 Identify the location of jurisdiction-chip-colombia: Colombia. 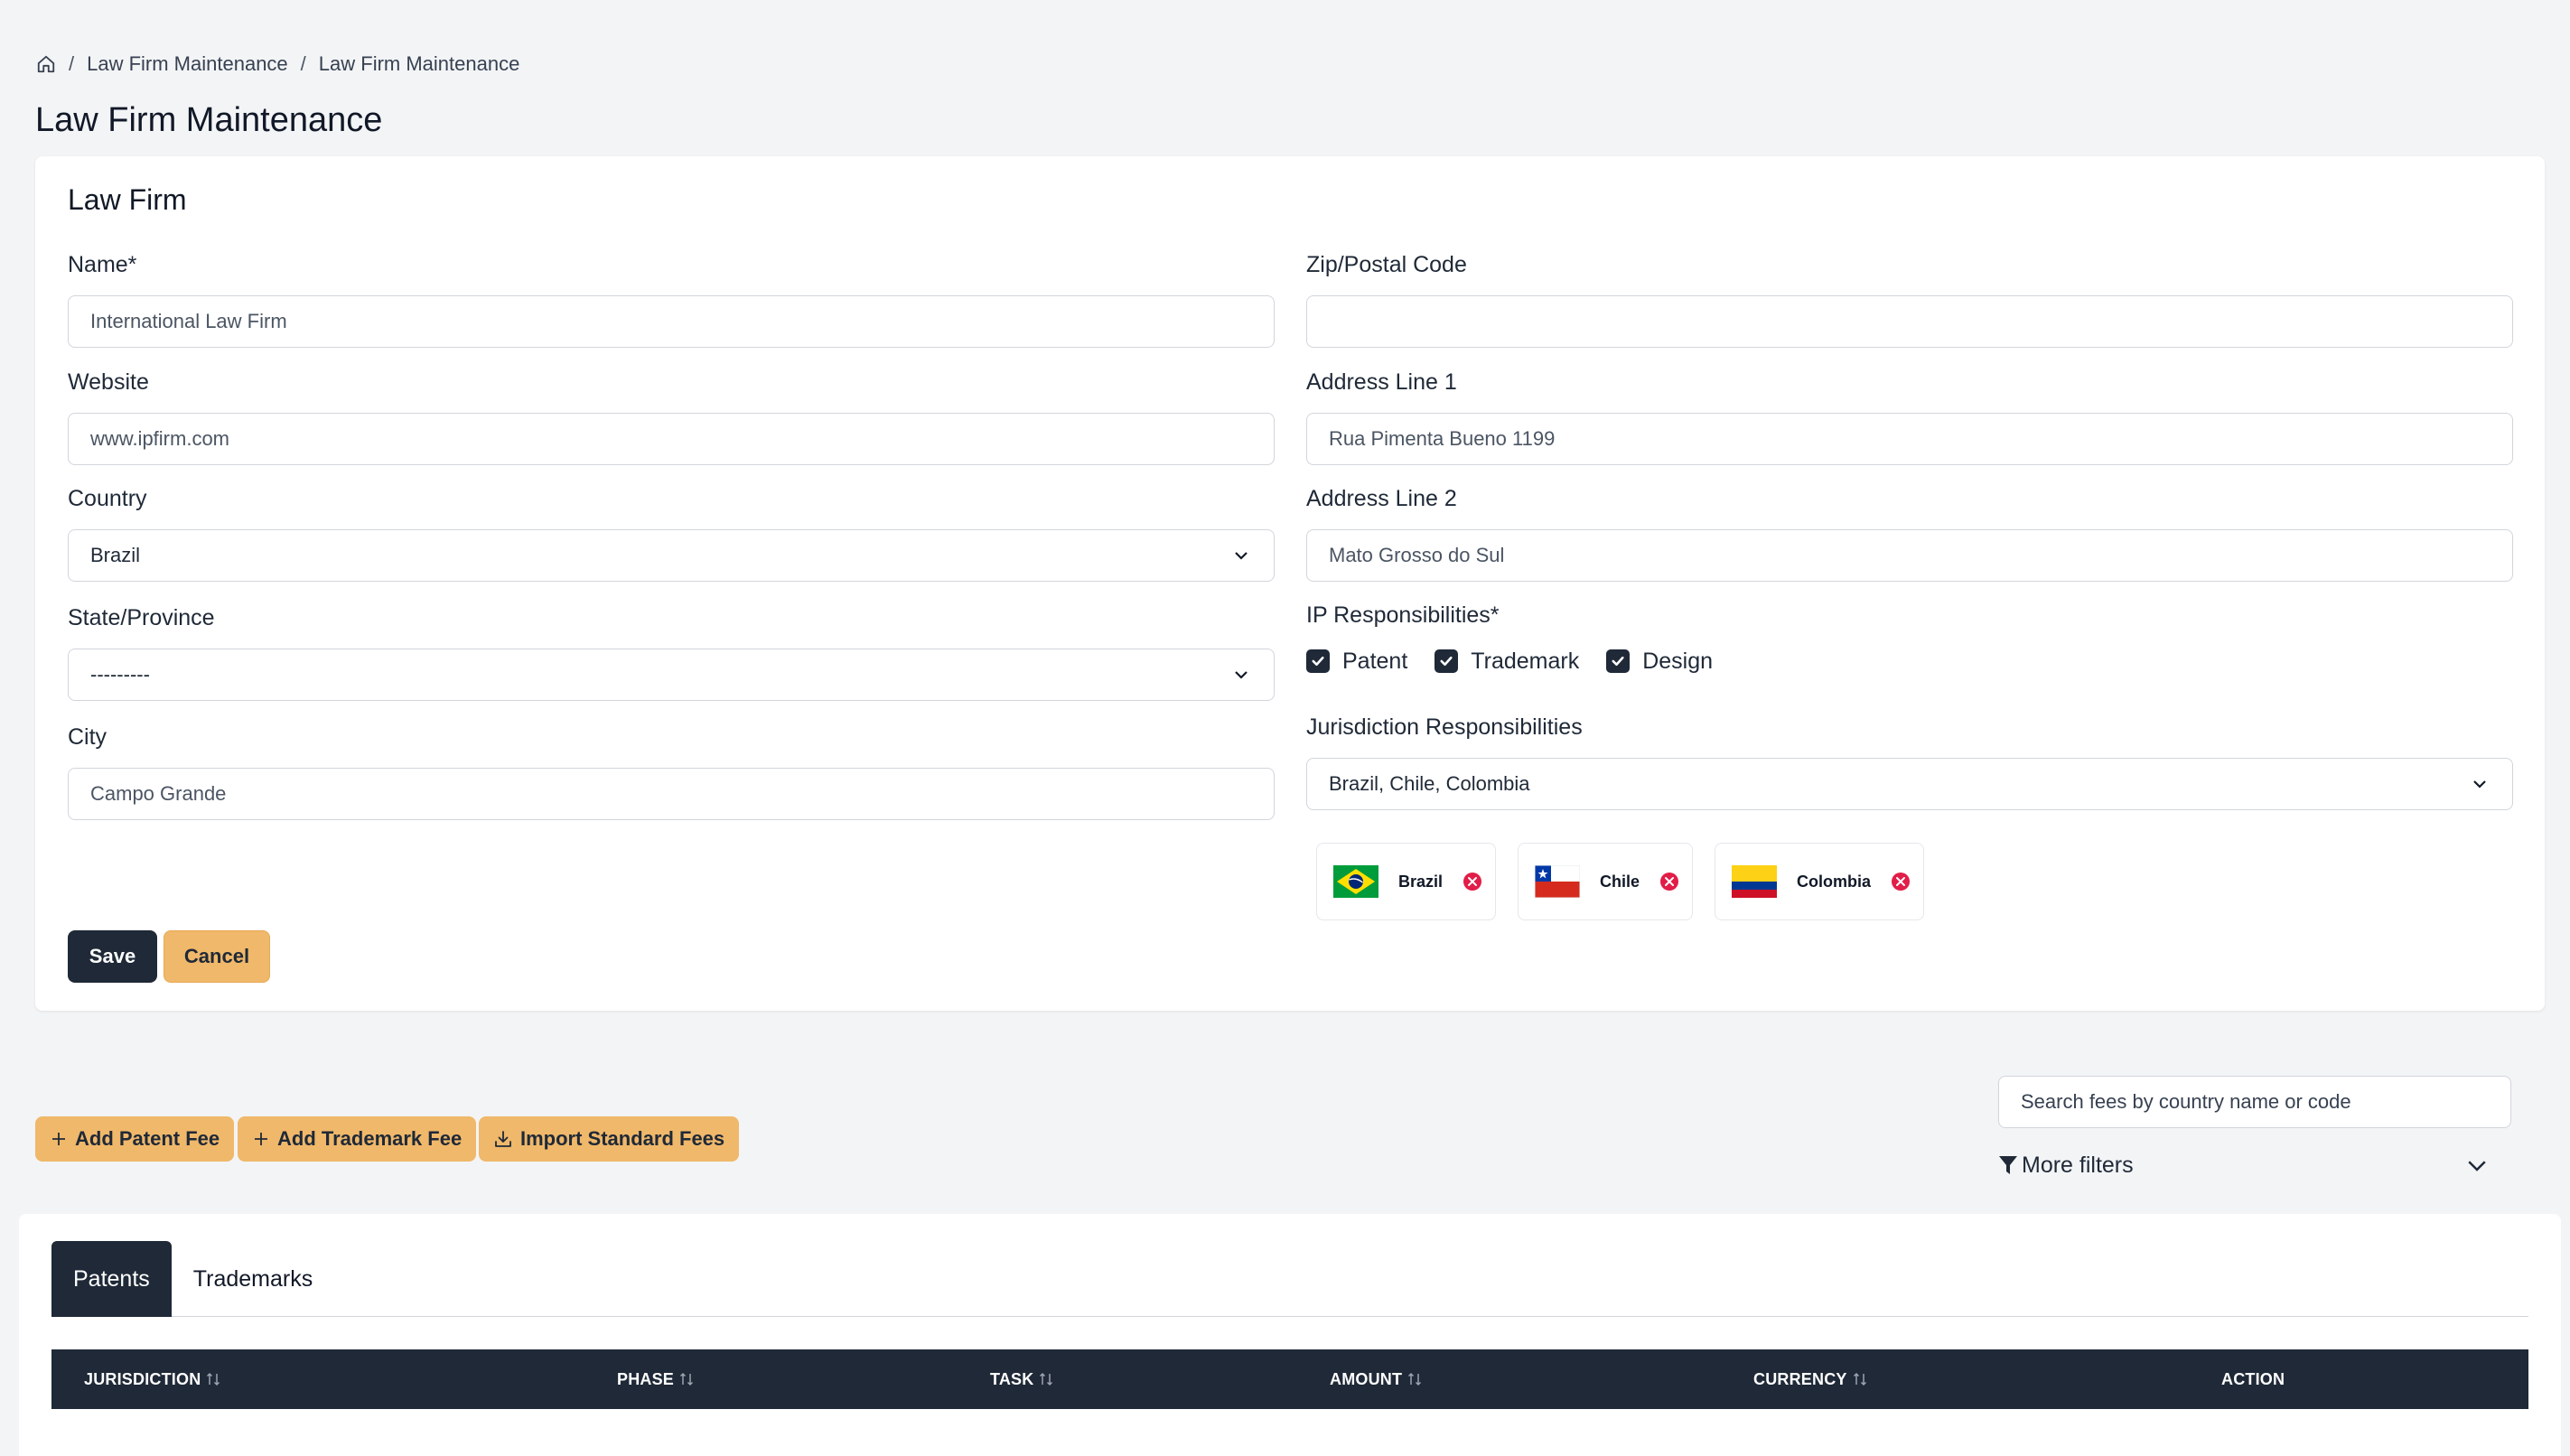
(1820, 882).